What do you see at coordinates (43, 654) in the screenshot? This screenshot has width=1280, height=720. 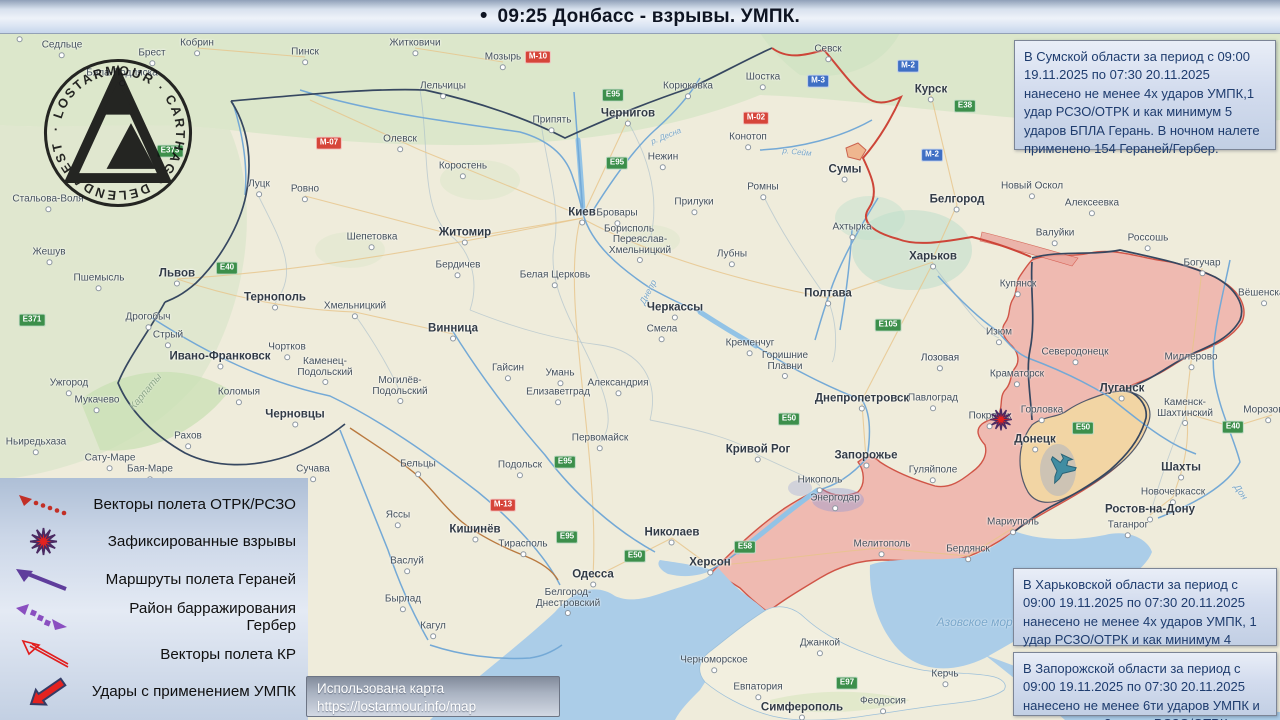 I see `thin-arrow-icon` at bounding box center [43, 654].